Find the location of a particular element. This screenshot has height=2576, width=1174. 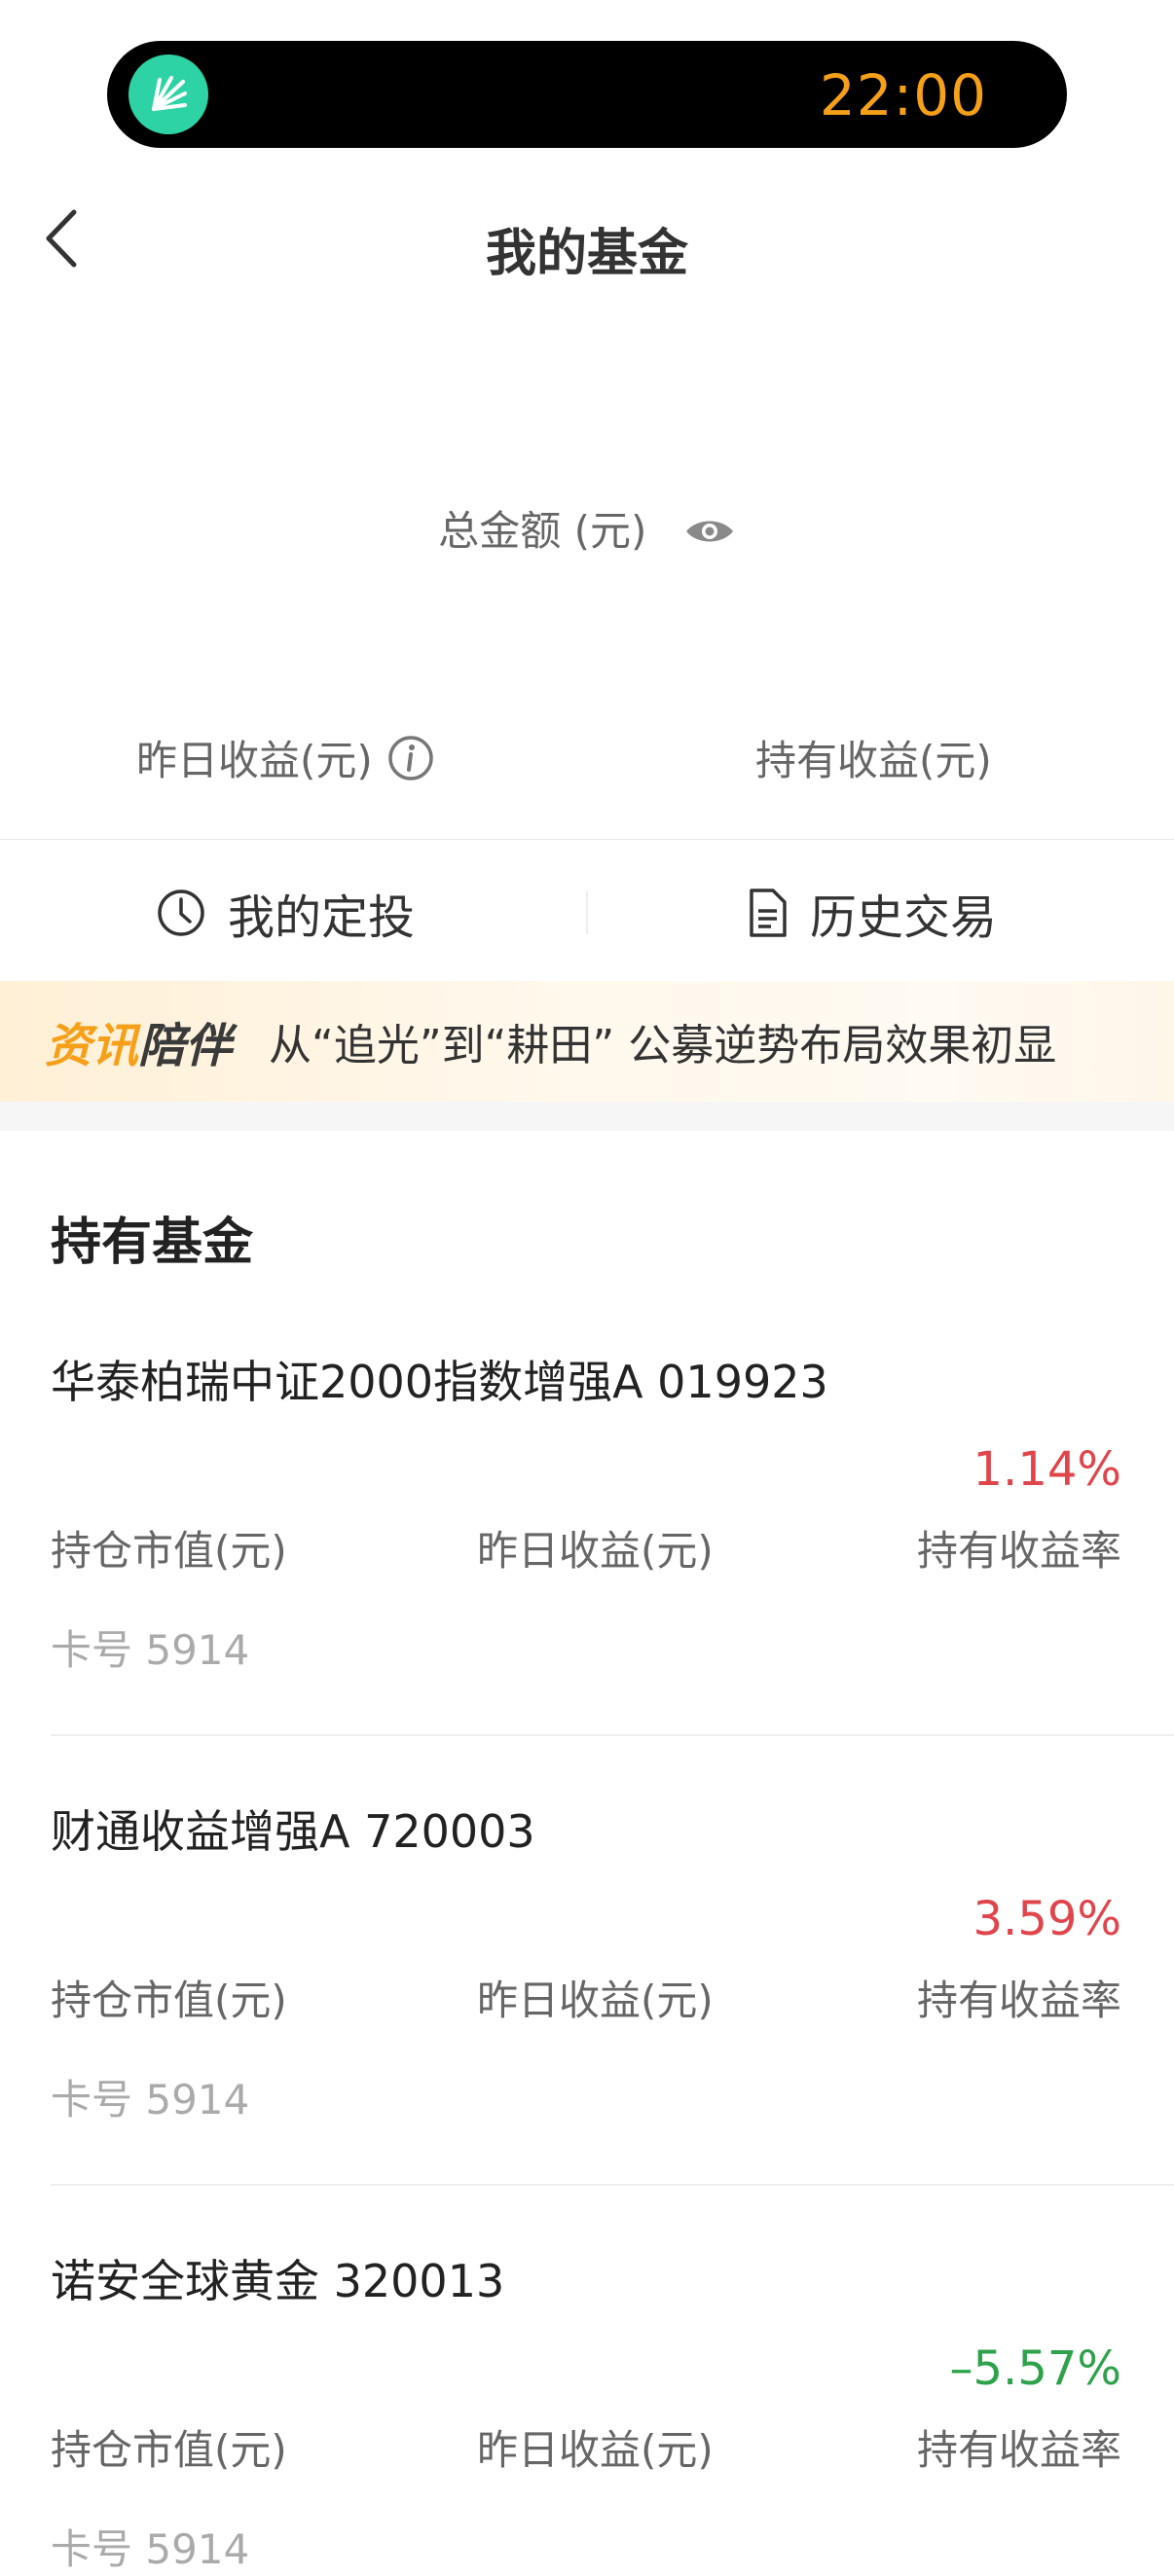

holdings-title: 持有基金 is located at coordinates (152, 1243).